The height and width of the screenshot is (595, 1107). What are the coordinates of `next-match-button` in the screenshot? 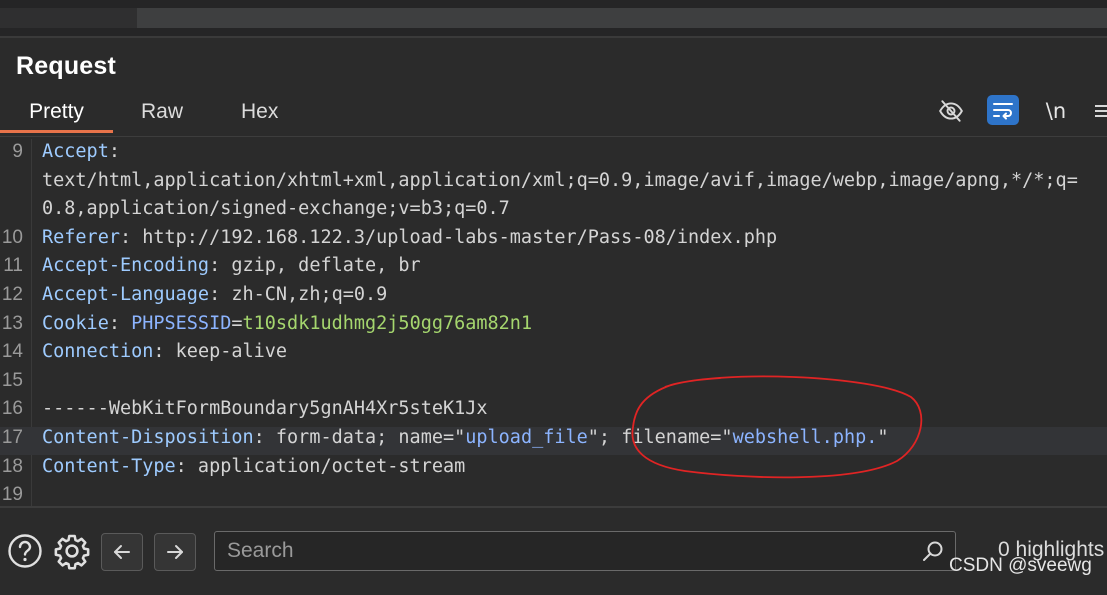 It's located at (175, 552).